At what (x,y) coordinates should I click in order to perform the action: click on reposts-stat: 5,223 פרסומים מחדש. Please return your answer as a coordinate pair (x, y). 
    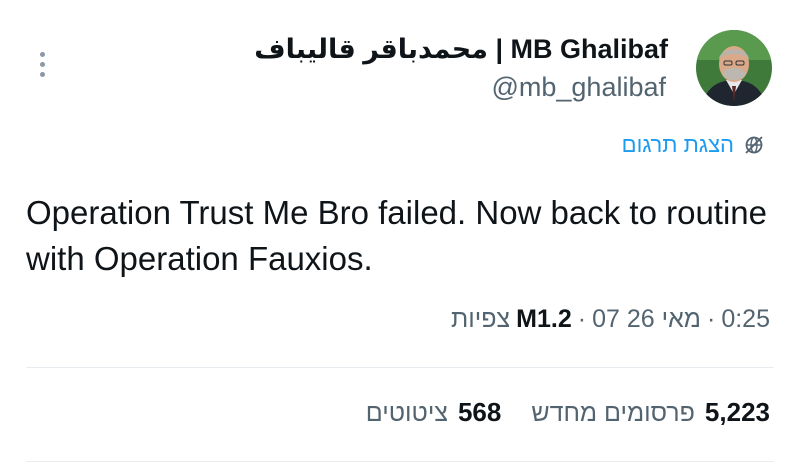
    Looking at the image, I should click on (650, 412).